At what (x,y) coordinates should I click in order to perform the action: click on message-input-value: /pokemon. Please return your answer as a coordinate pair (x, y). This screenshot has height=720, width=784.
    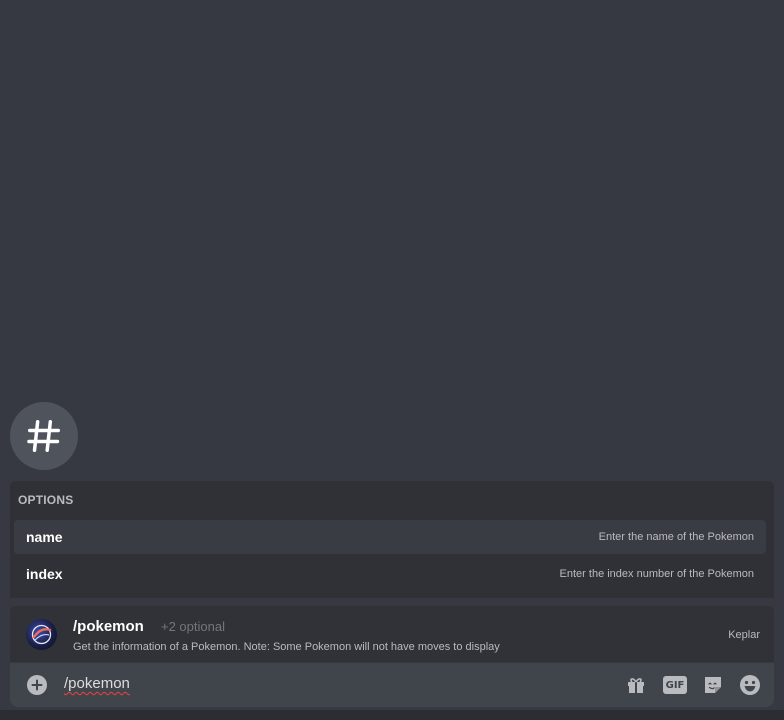
    Looking at the image, I should click on (97, 683).